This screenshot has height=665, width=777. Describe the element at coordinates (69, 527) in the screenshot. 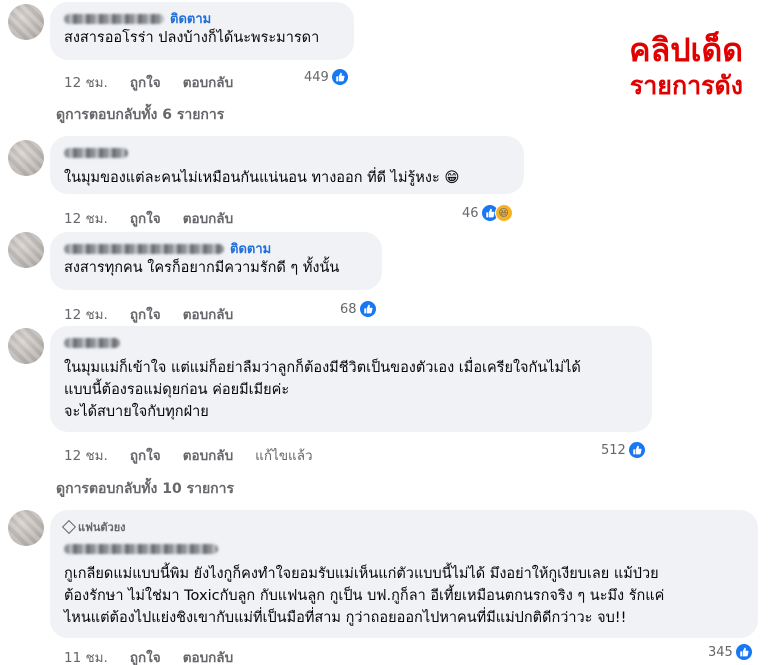

I see `diamond-icon` at that location.